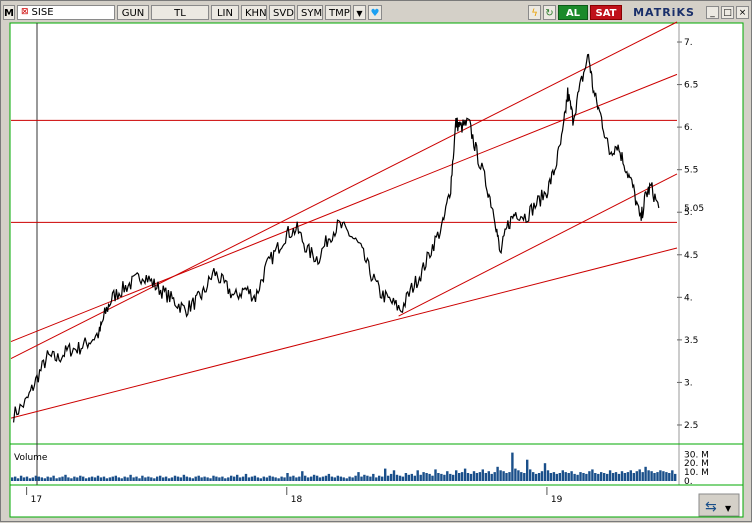  What do you see at coordinates (688, 43) in the screenshot?
I see `y-tick-label: 7.` at bounding box center [688, 43].